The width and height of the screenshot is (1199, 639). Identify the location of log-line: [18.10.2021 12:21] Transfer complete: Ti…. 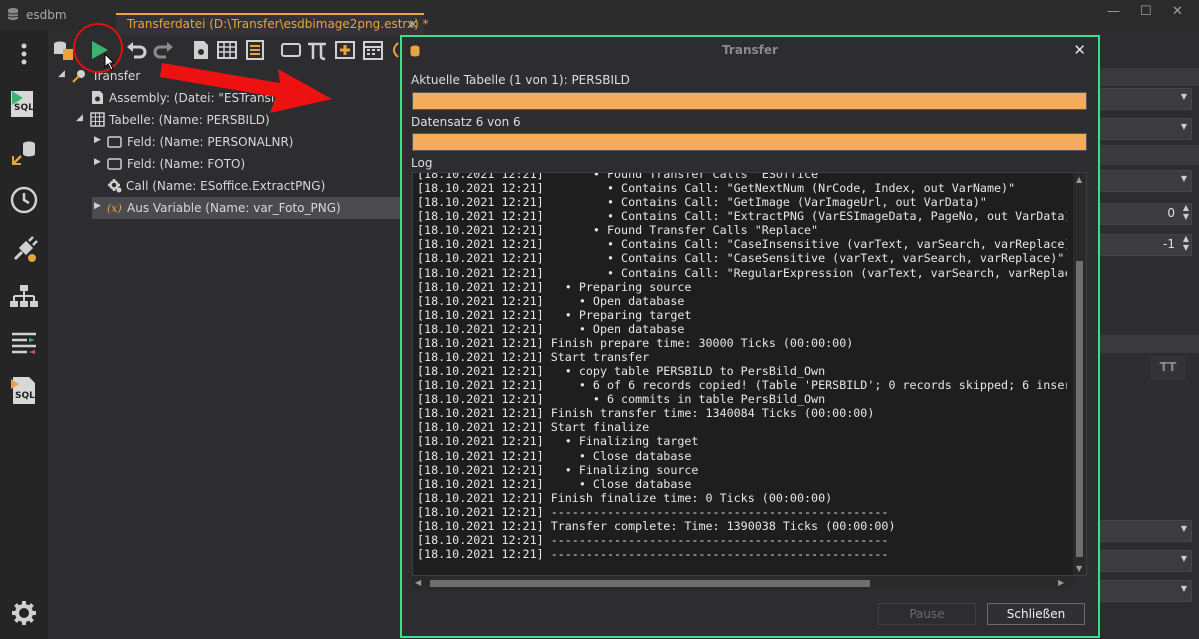
(656, 525).